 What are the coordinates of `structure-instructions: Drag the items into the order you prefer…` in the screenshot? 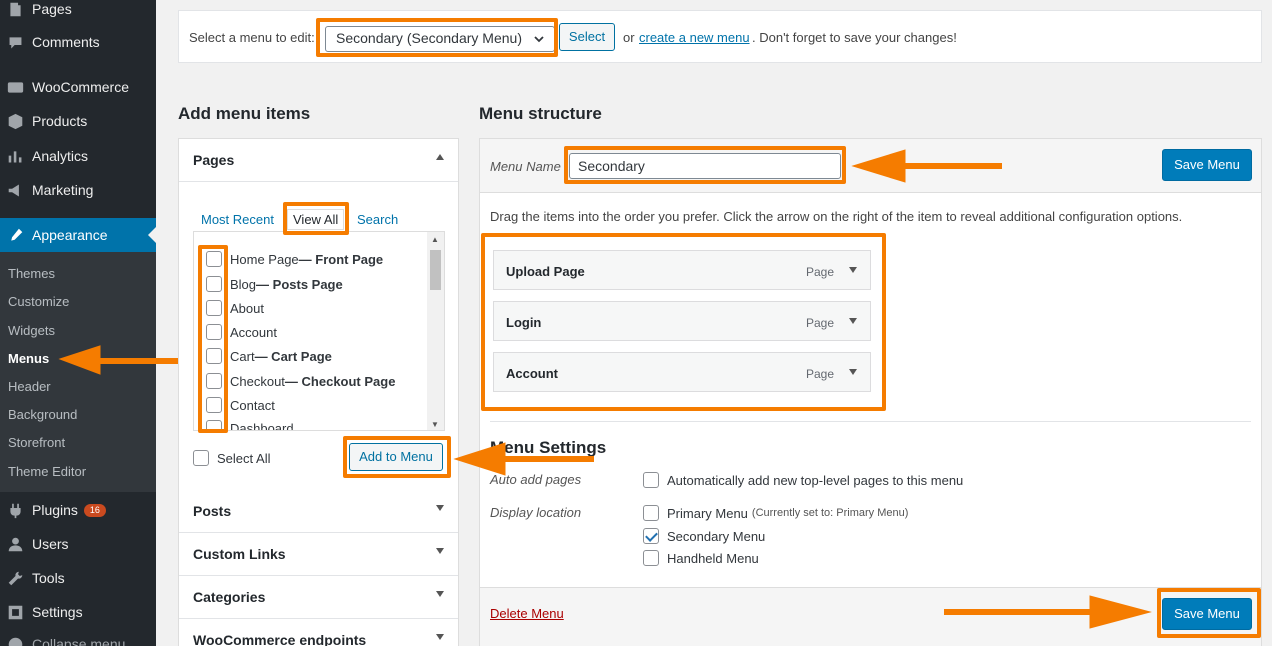 It's located at (836, 216).